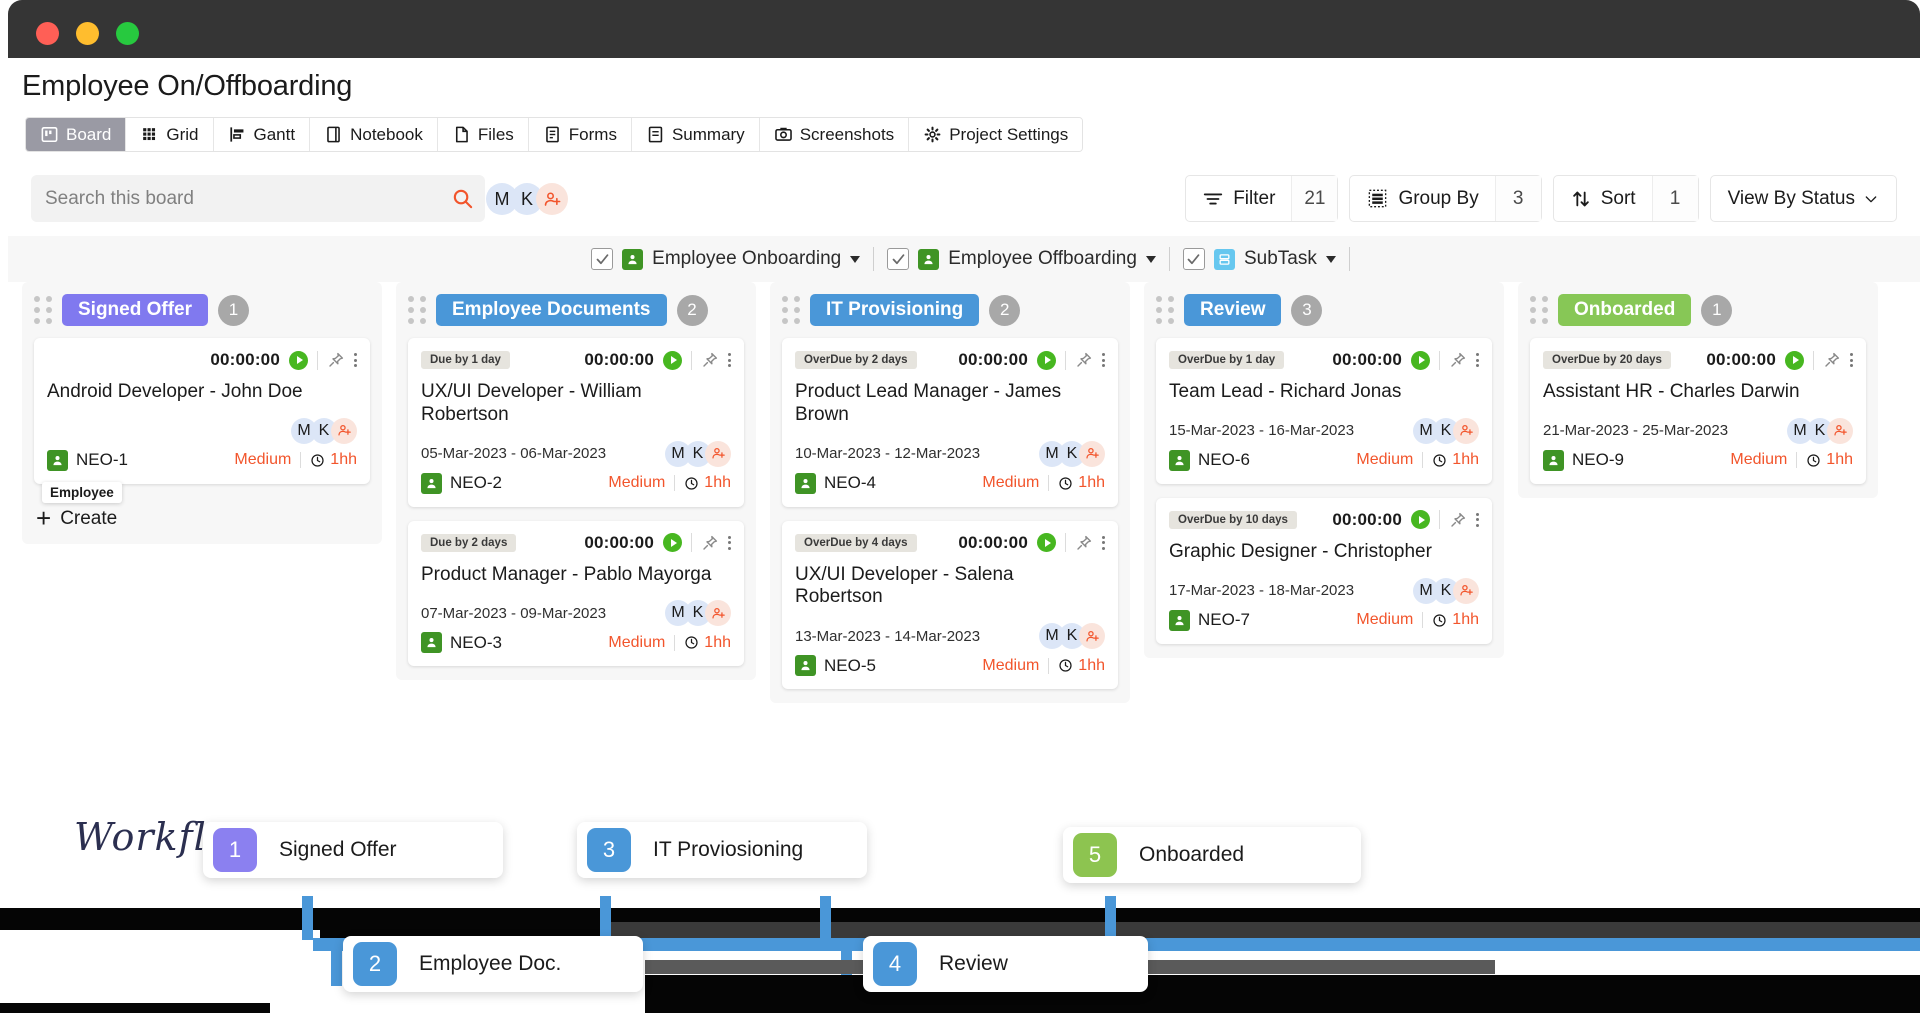 Image resolution: width=1920 pixels, height=1013 pixels. What do you see at coordinates (76, 134) in the screenshot?
I see `tab-board: Board` at bounding box center [76, 134].